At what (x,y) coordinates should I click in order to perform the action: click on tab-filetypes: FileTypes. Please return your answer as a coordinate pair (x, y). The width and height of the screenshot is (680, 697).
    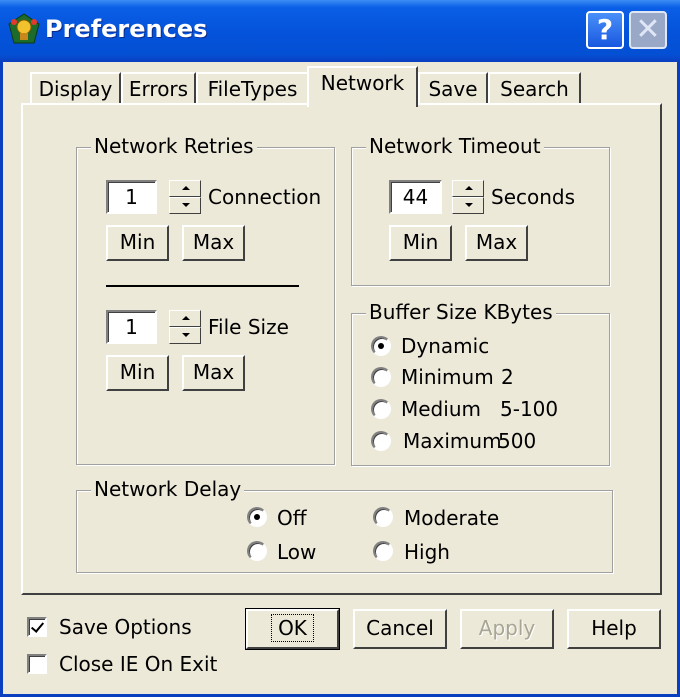
    Looking at the image, I should click on (252, 88).